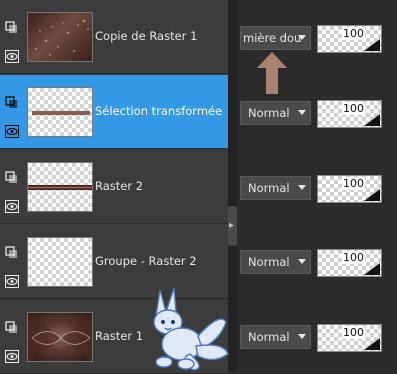  What do you see at coordinates (272, 73) in the screenshot?
I see `arrow-up-icon` at bounding box center [272, 73].